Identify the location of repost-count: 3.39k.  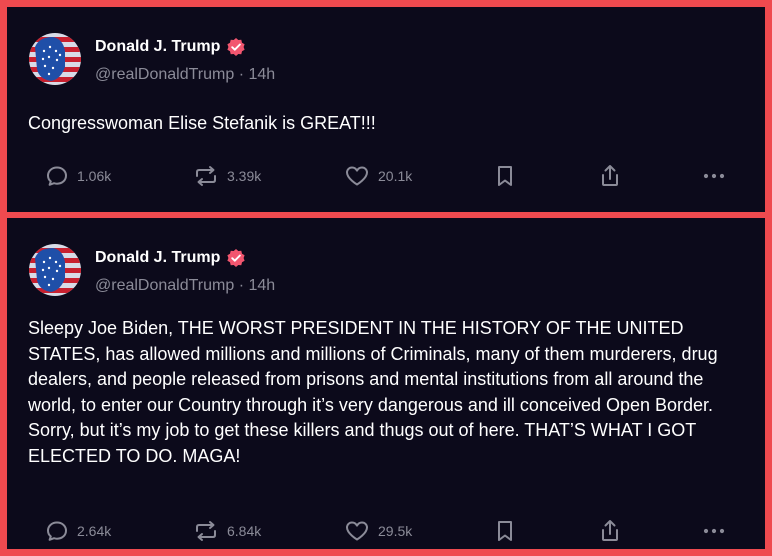
(244, 176).